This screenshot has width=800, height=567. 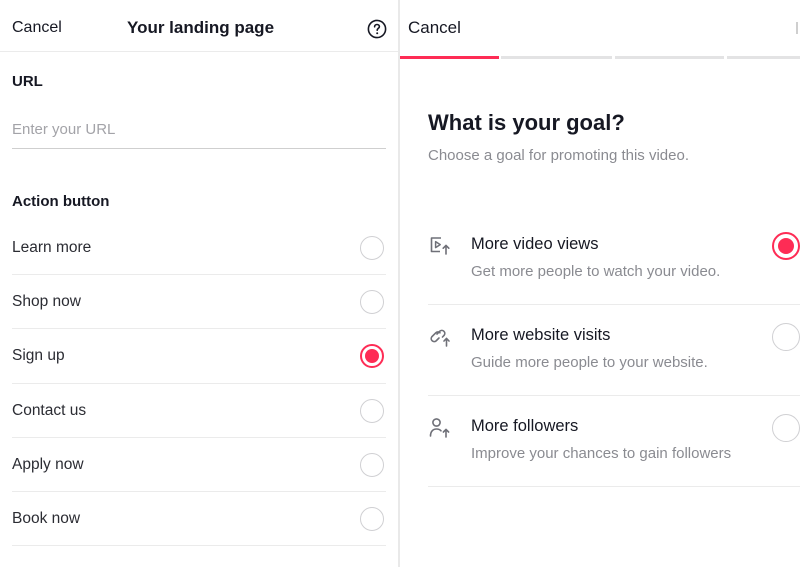 What do you see at coordinates (558, 155) in the screenshot?
I see `goal-subheading: Choose a goal for promoting this video.` at bounding box center [558, 155].